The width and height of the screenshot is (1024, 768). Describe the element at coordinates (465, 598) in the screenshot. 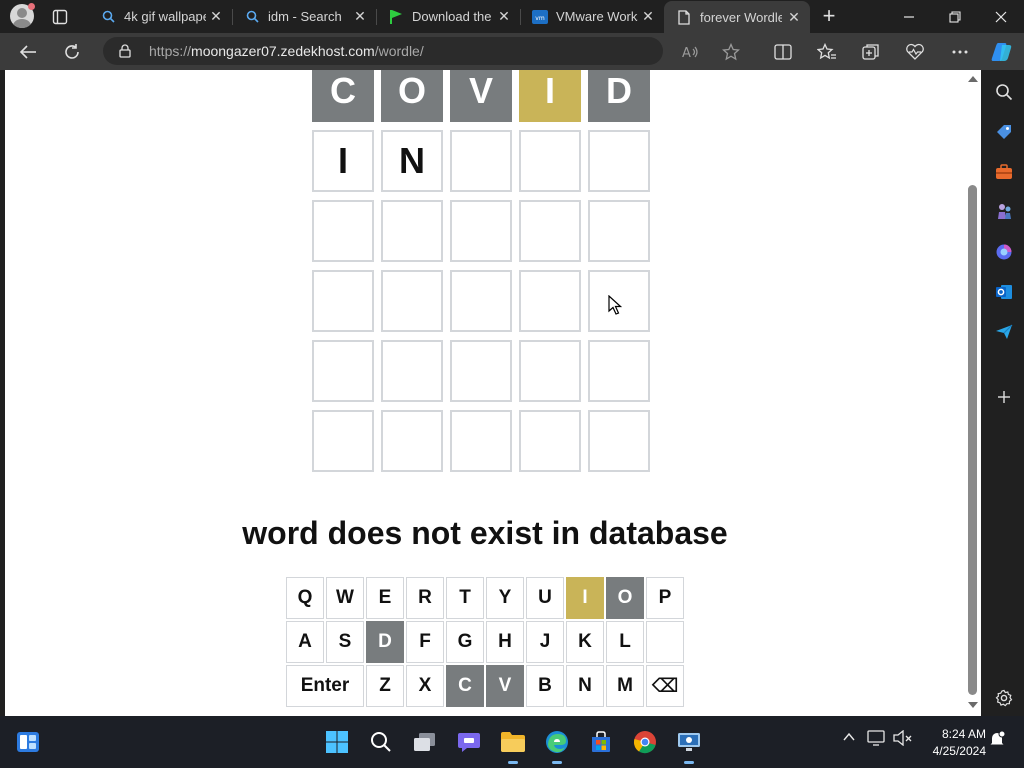

I see `key-t: T` at that location.